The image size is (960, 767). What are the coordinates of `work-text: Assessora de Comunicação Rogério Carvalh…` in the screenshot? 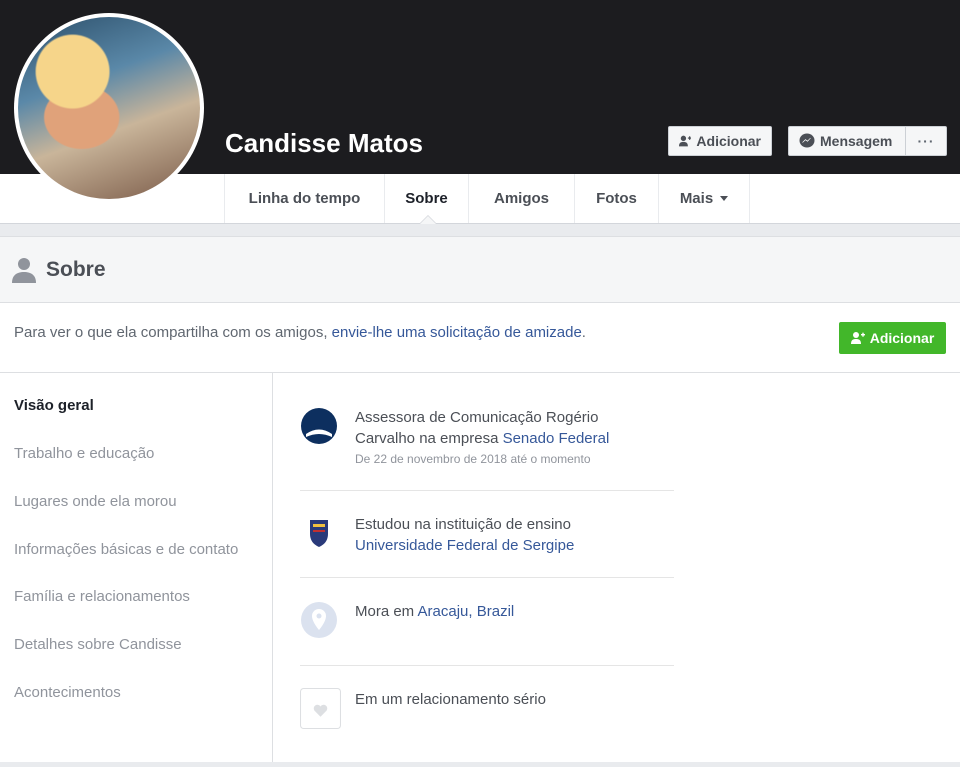 It's located at (482, 437).